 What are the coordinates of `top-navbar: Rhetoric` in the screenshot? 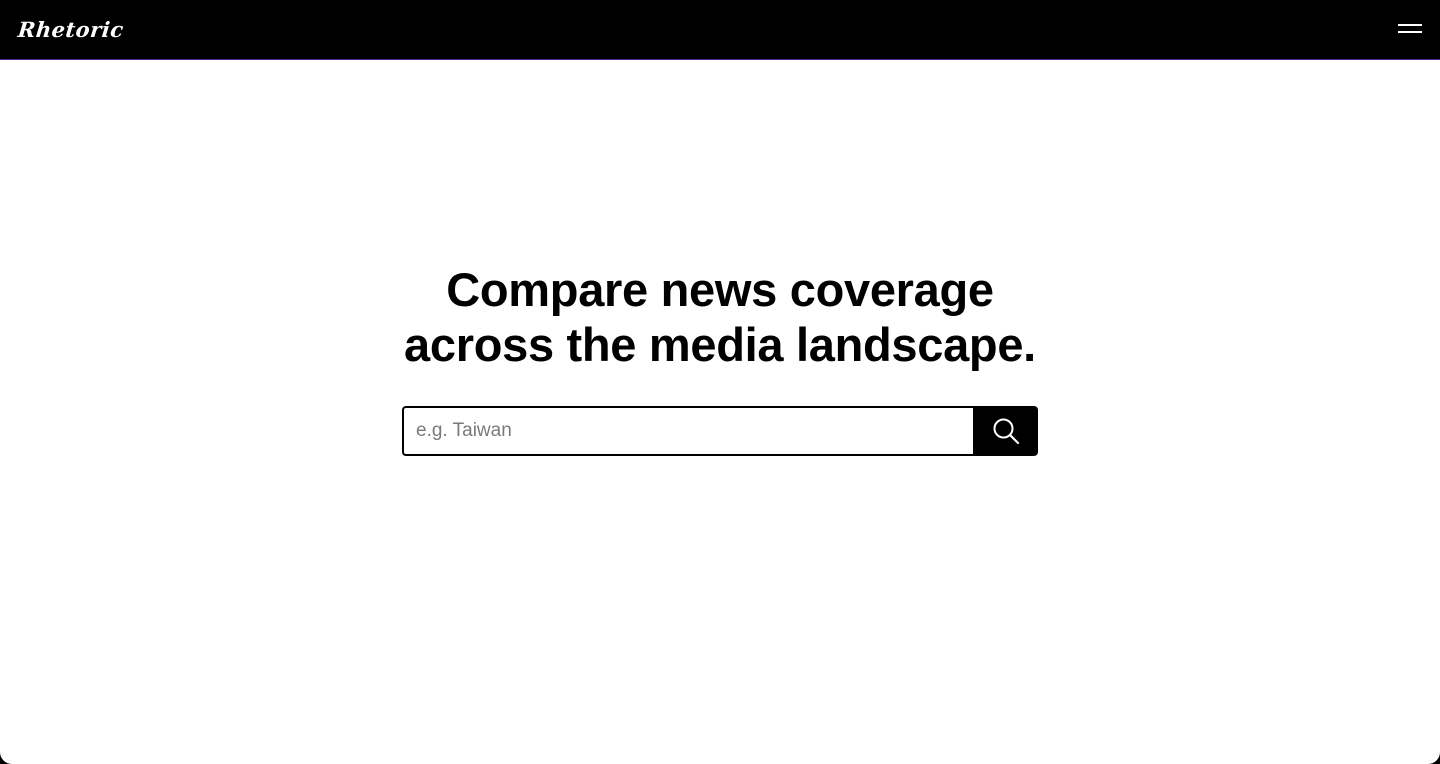 It's located at (720, 30).